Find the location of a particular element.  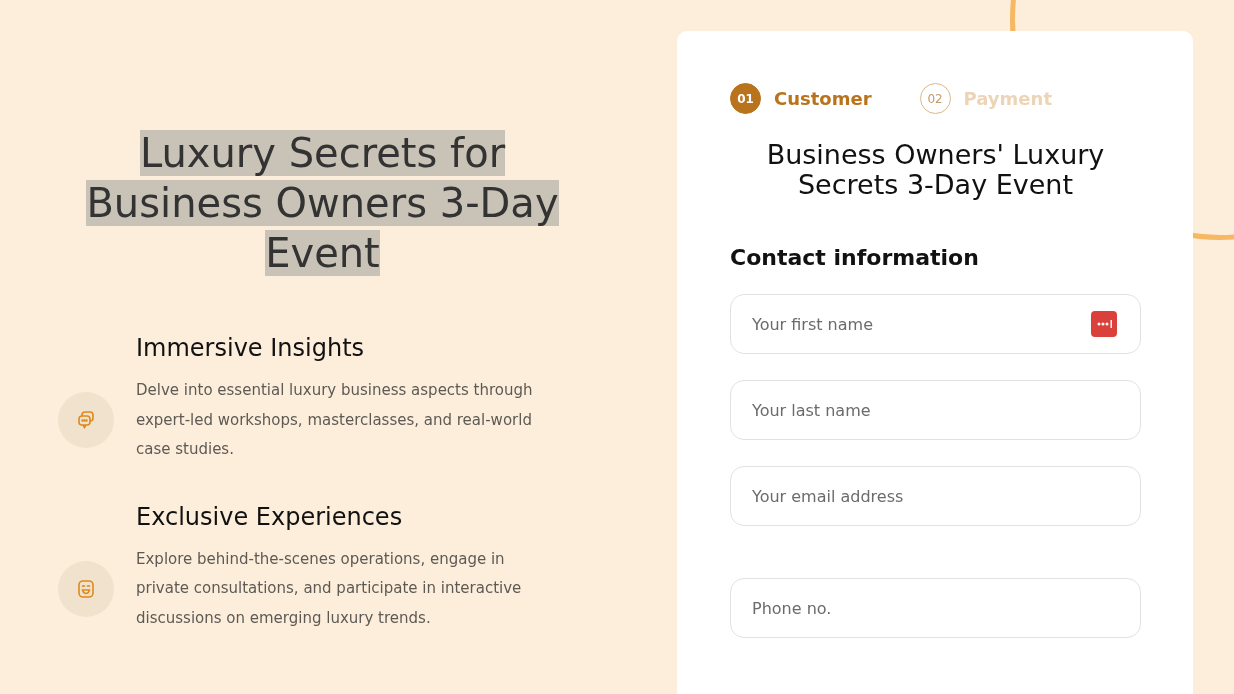

input-field: Your last name is located at coordinates (935, 410).